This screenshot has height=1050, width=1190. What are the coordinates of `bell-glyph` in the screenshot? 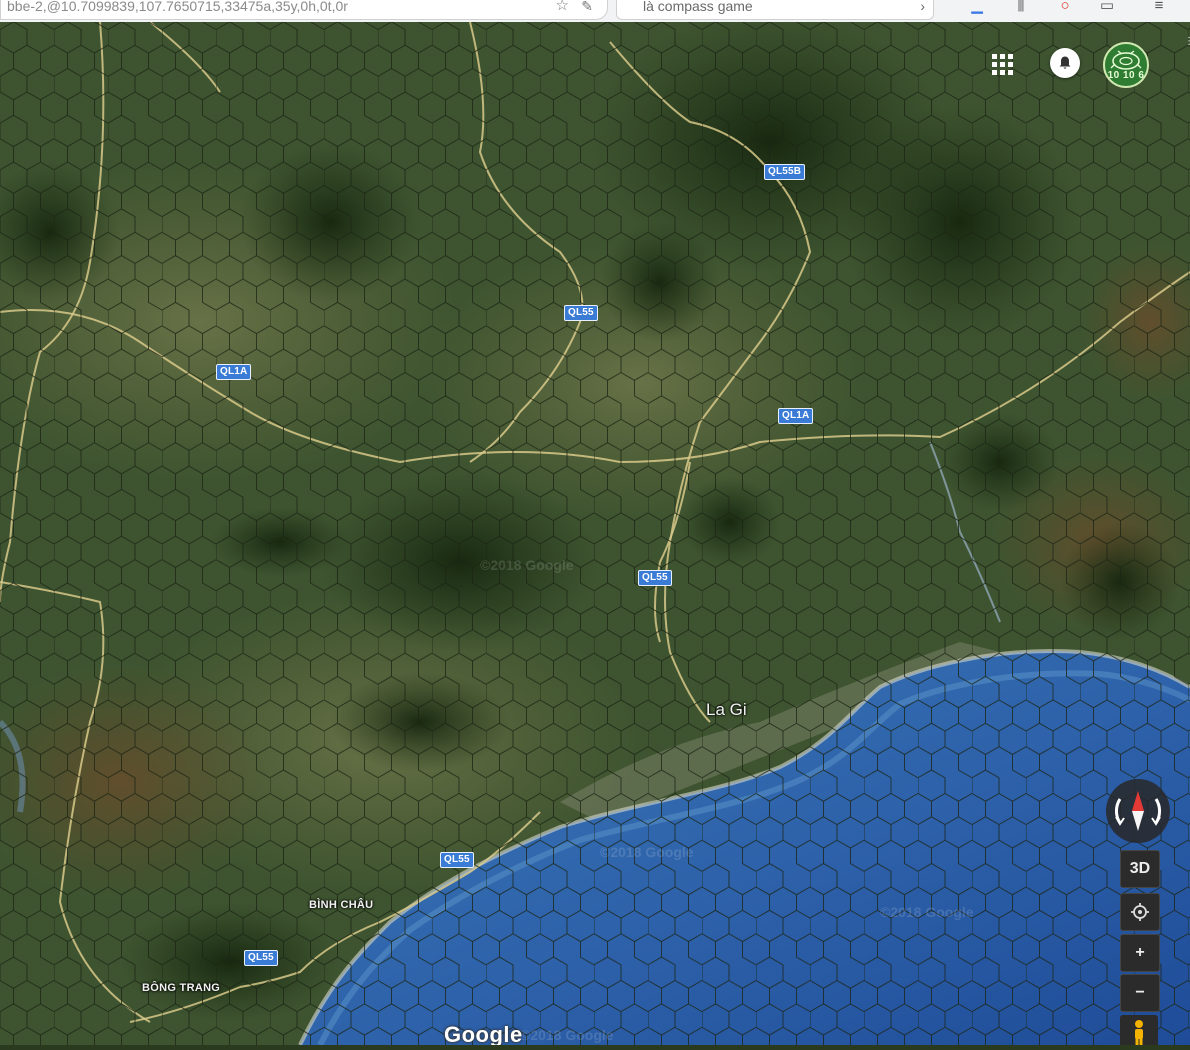 It's located at (1065, 62).